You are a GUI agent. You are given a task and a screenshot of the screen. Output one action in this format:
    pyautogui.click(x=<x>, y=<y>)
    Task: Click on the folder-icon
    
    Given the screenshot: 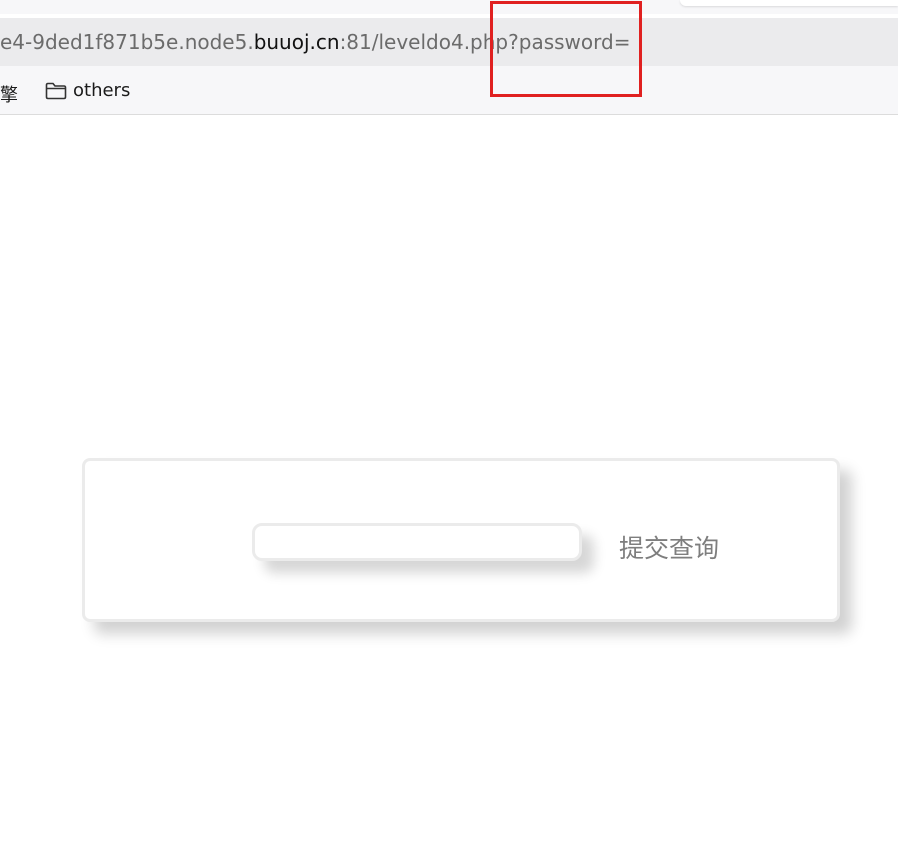 What is the action you would take?
    pyautogui.click(x=56, y=90)
    